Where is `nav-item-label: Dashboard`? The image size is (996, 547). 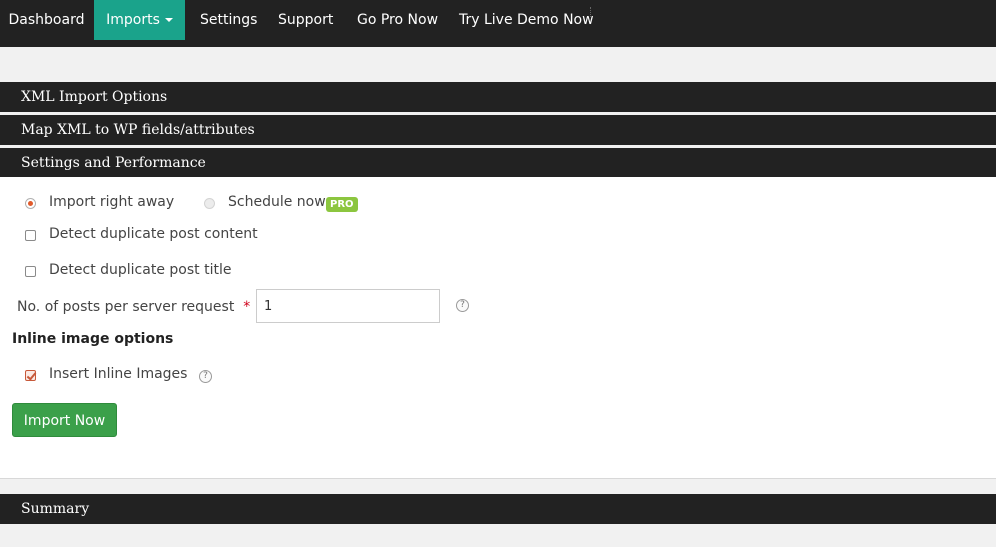 nav-item-label: Dashboard is located at coordinates (46, 20).